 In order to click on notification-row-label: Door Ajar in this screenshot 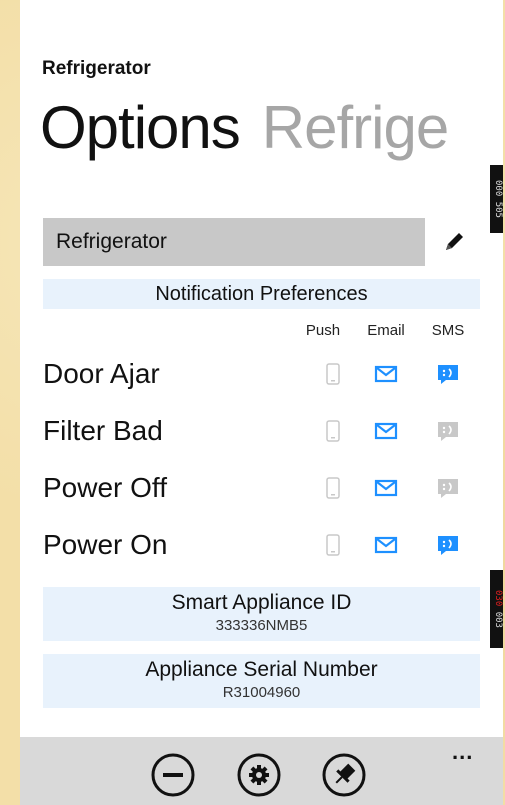, I will do `click(101, 373)`.